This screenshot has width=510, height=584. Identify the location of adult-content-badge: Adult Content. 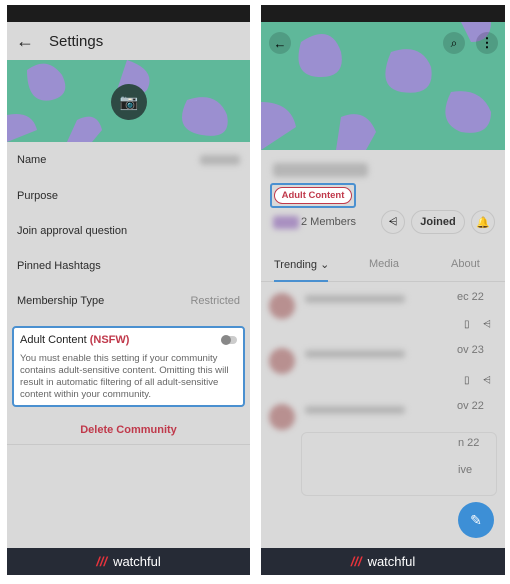
(313, 195).